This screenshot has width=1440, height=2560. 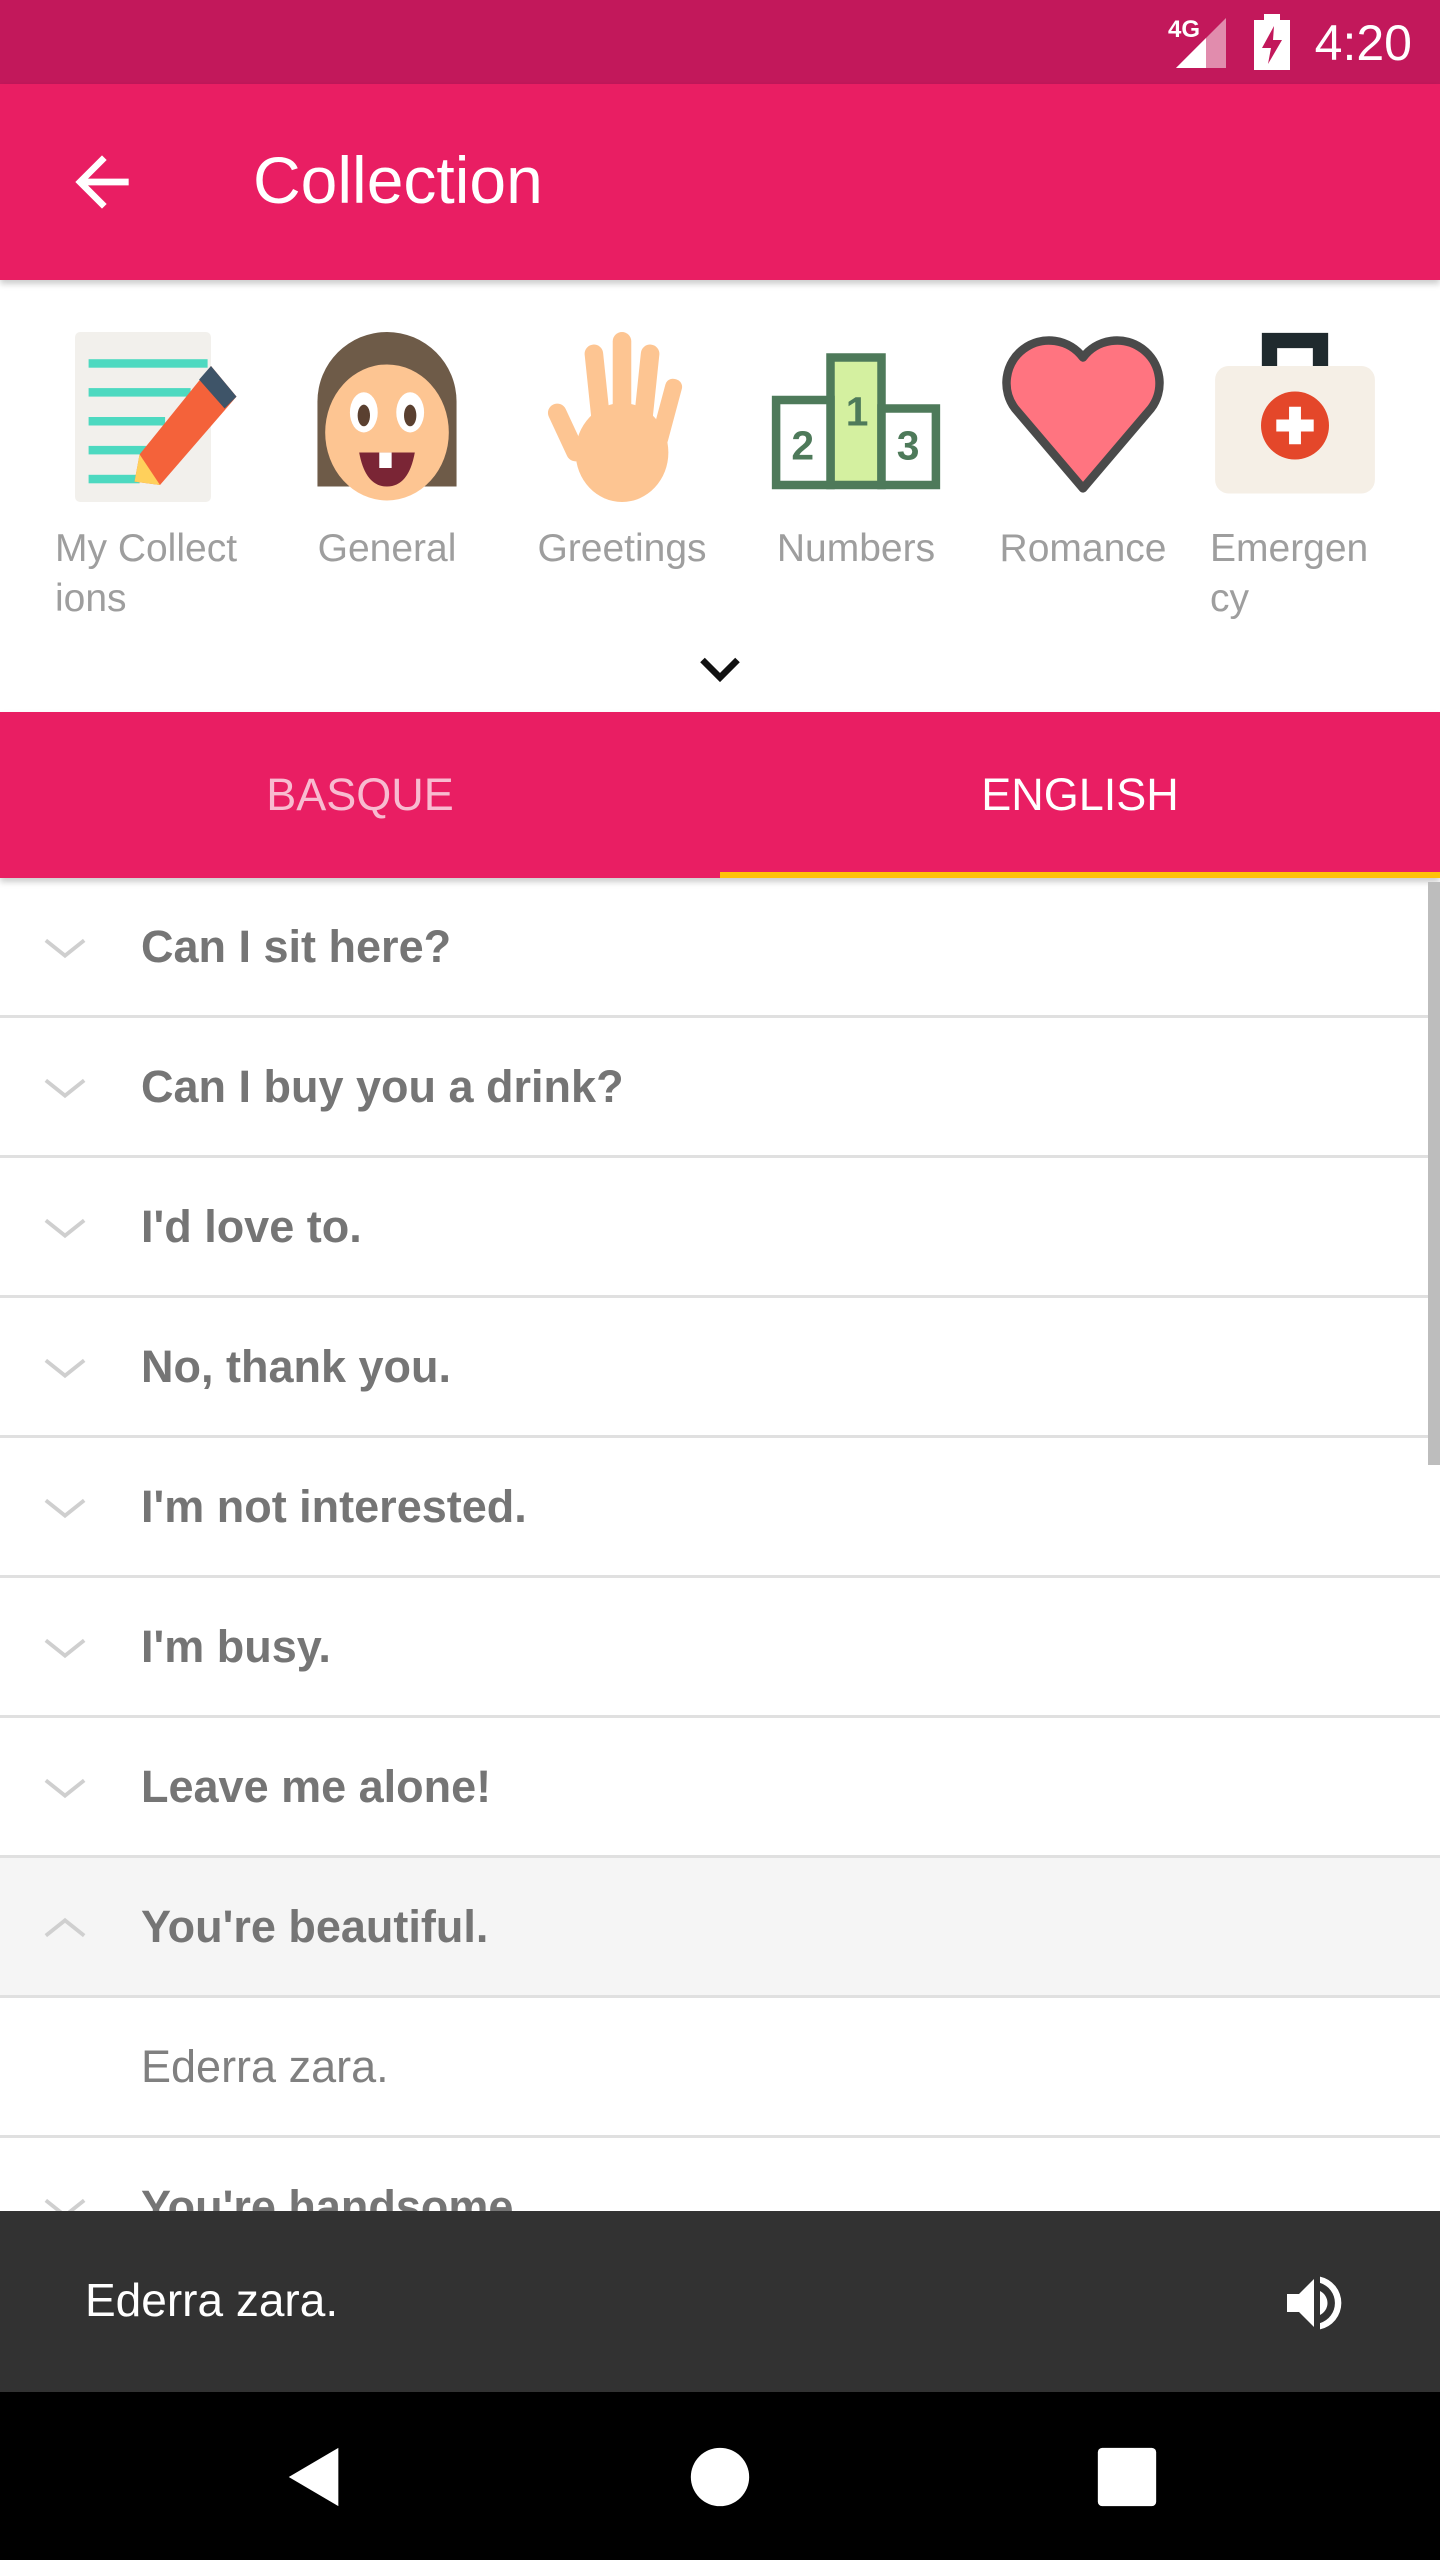 What do you see at coordinates (1080, 875) in the screenshot?
I see `tab-indicator` at bounding box center [1080, 875].